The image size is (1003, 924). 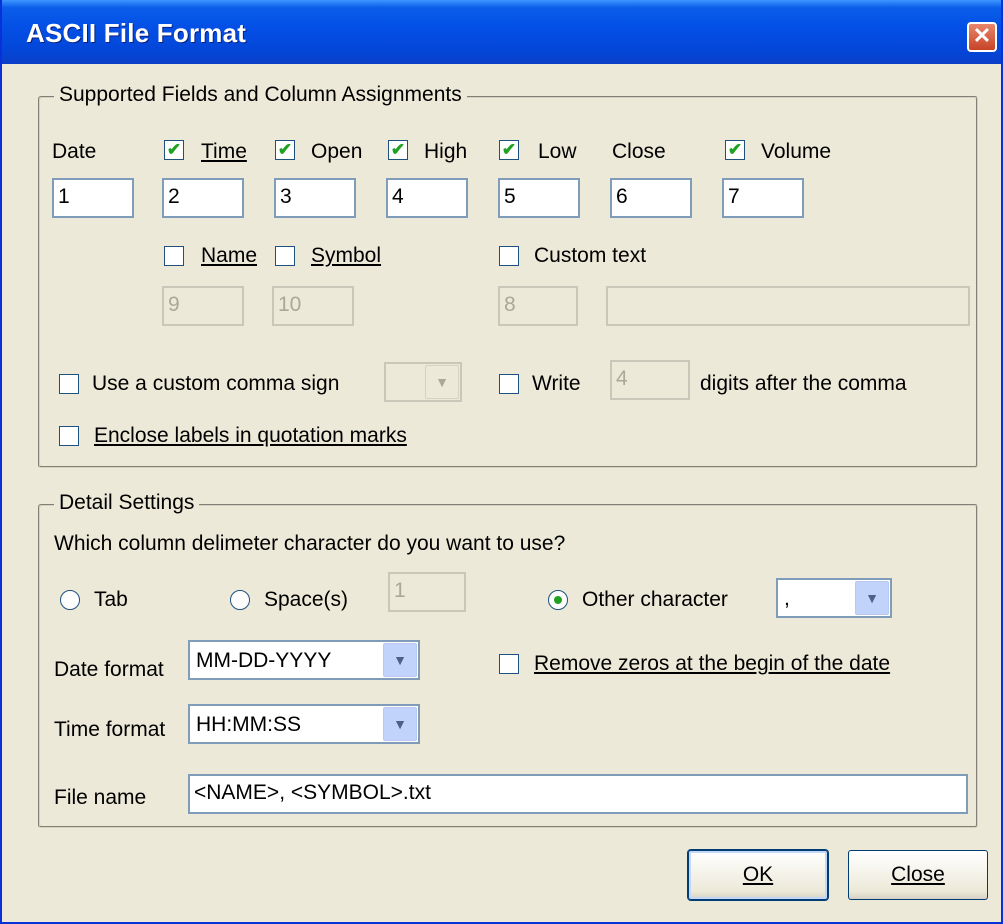 What do you see at coordinates (578, 794) in the screenshot?
I see `file-name-input: <NAME>, <SYMBOL>.txt` at bounding box center [578, 794].